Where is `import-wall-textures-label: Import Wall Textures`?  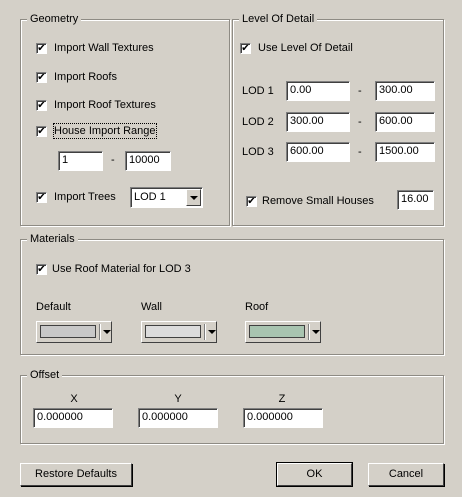 import-wall-textures-label: Import Wall Textures is located at coordinates (104, 48).